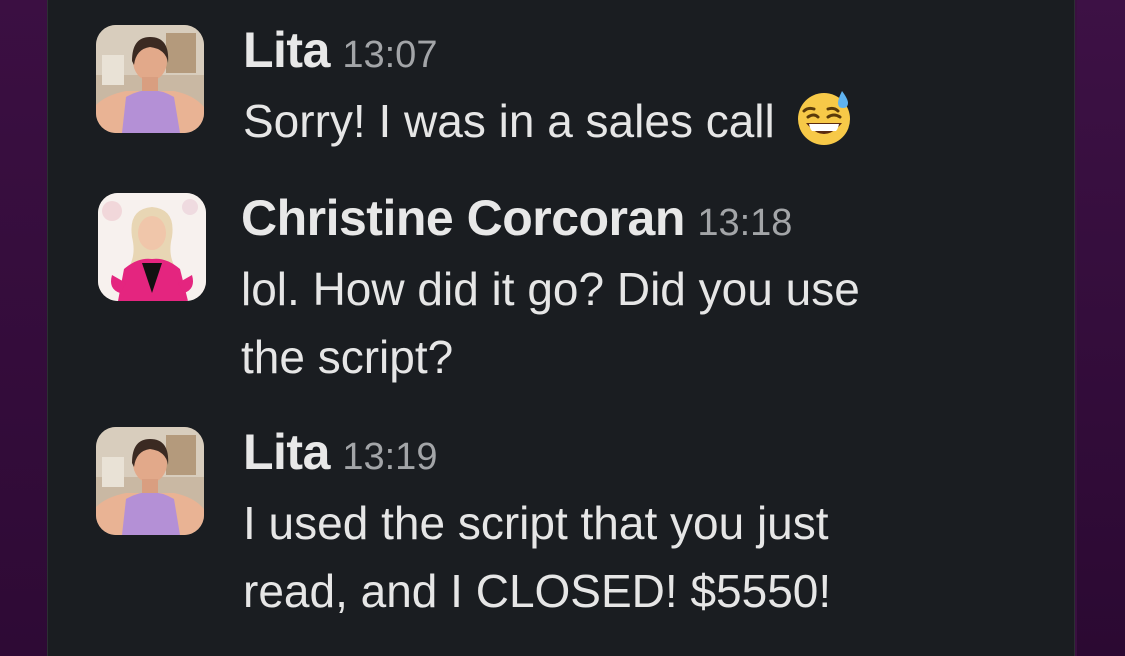 The image size is (1125, 656). Describe the element at coordinates (23, 328) in the screenshot. I see `workspace-sidebar-edge` at that location.